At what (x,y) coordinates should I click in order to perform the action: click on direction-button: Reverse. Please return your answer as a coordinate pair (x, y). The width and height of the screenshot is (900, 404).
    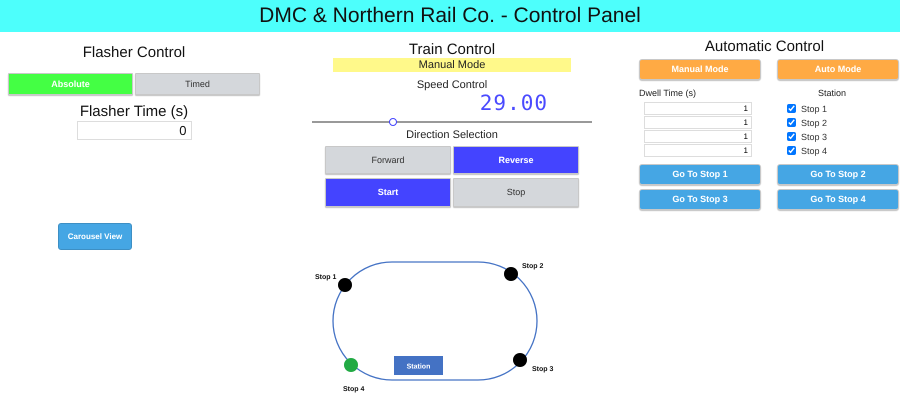
    Looking at the image, I should click on (516, 160).